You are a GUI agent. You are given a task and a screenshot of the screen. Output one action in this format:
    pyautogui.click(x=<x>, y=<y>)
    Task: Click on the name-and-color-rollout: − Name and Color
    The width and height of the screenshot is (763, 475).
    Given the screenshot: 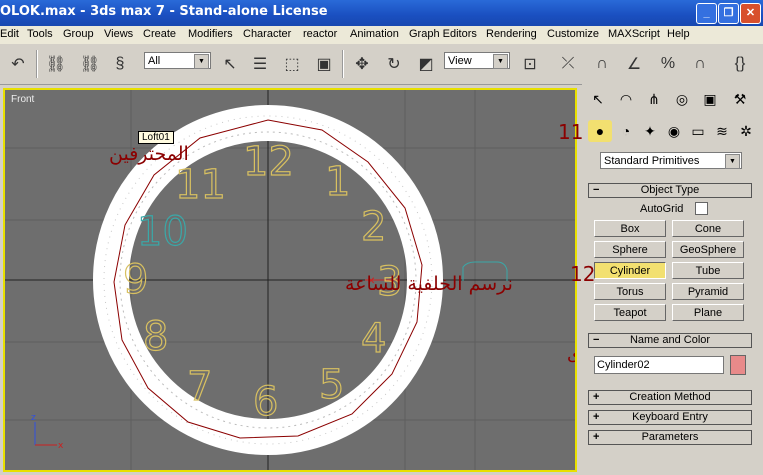 What is the action you would take?
    pyautogui.click(x=670, y=340)
    